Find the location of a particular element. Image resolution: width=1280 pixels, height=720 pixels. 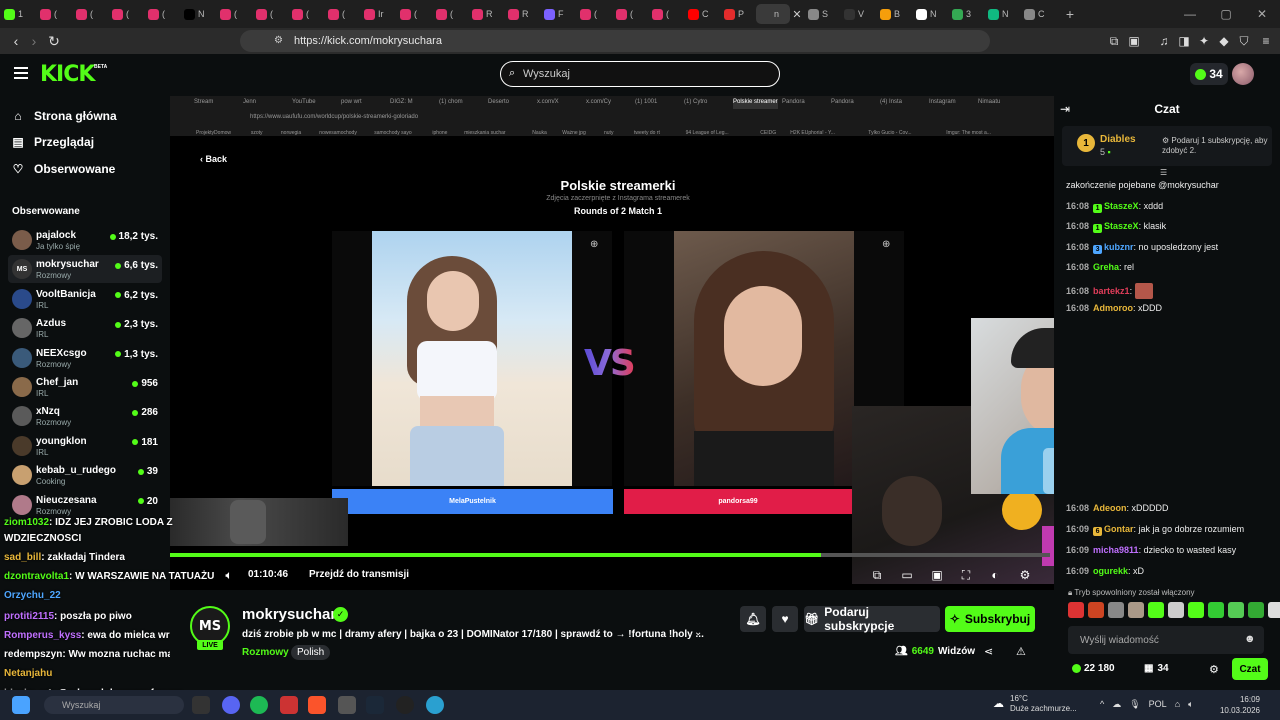

chat-points: 22 180 is located at coordinates (1093, 668).